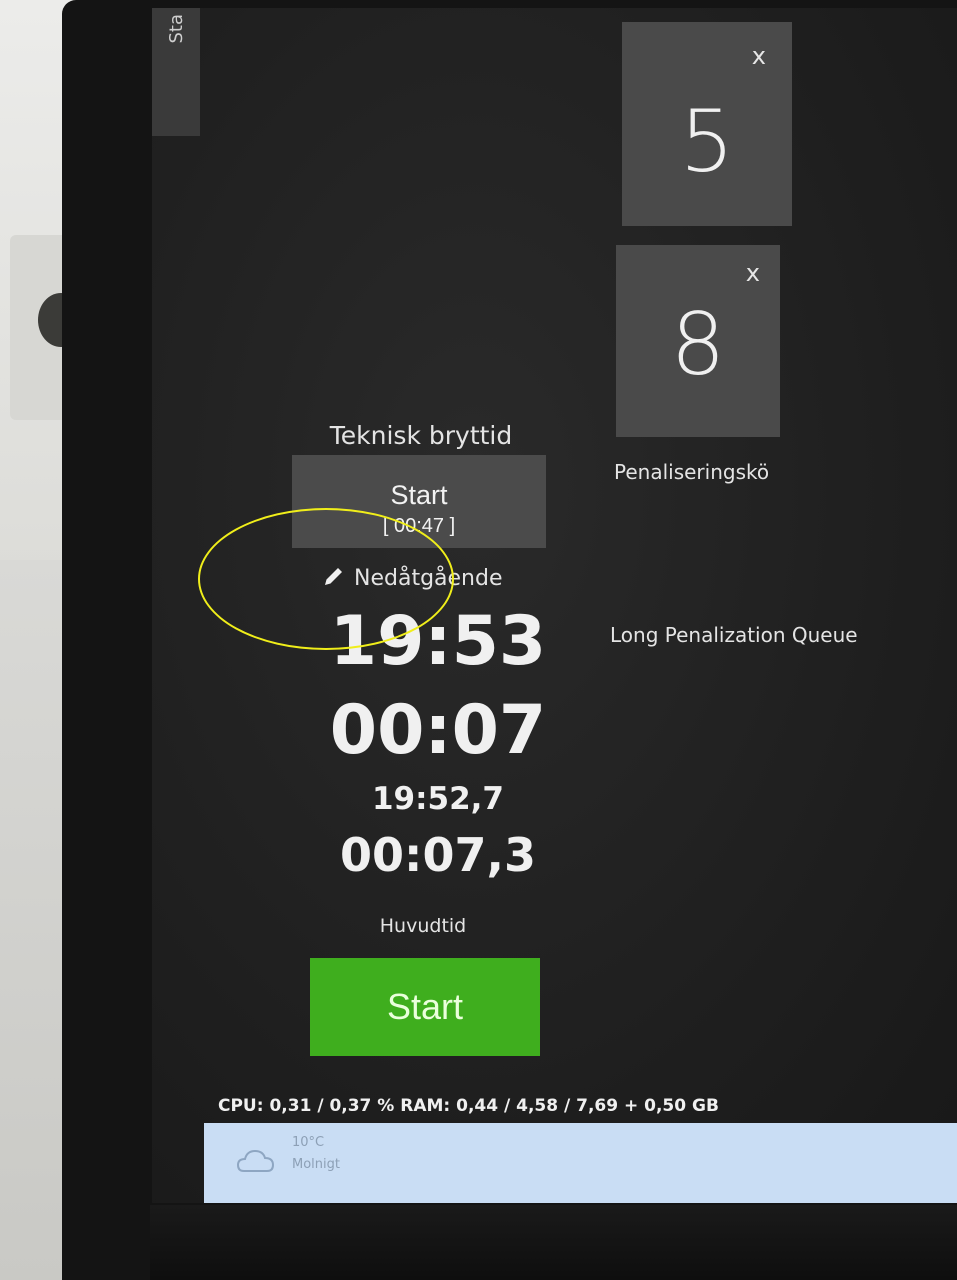 The width and height of the screenshot is (957, 1280). What do you see at coordinates (423, 926) in the screenshot?
I see `main-time-label: Huvudtid` at bounding box center [423, 926].